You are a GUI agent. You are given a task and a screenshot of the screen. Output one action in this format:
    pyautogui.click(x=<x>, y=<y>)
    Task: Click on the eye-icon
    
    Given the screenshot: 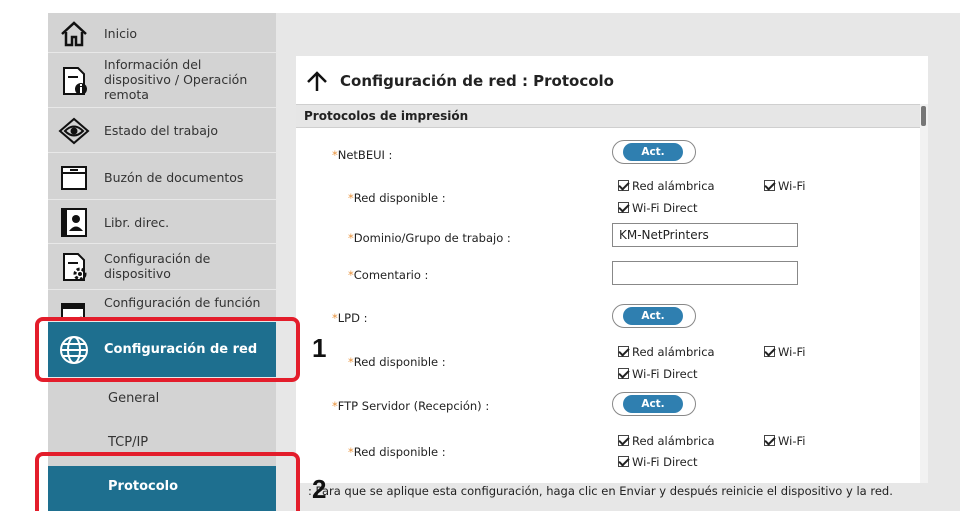 What is the action you would take?
    pyautogui.click(x=74, y=131)
    